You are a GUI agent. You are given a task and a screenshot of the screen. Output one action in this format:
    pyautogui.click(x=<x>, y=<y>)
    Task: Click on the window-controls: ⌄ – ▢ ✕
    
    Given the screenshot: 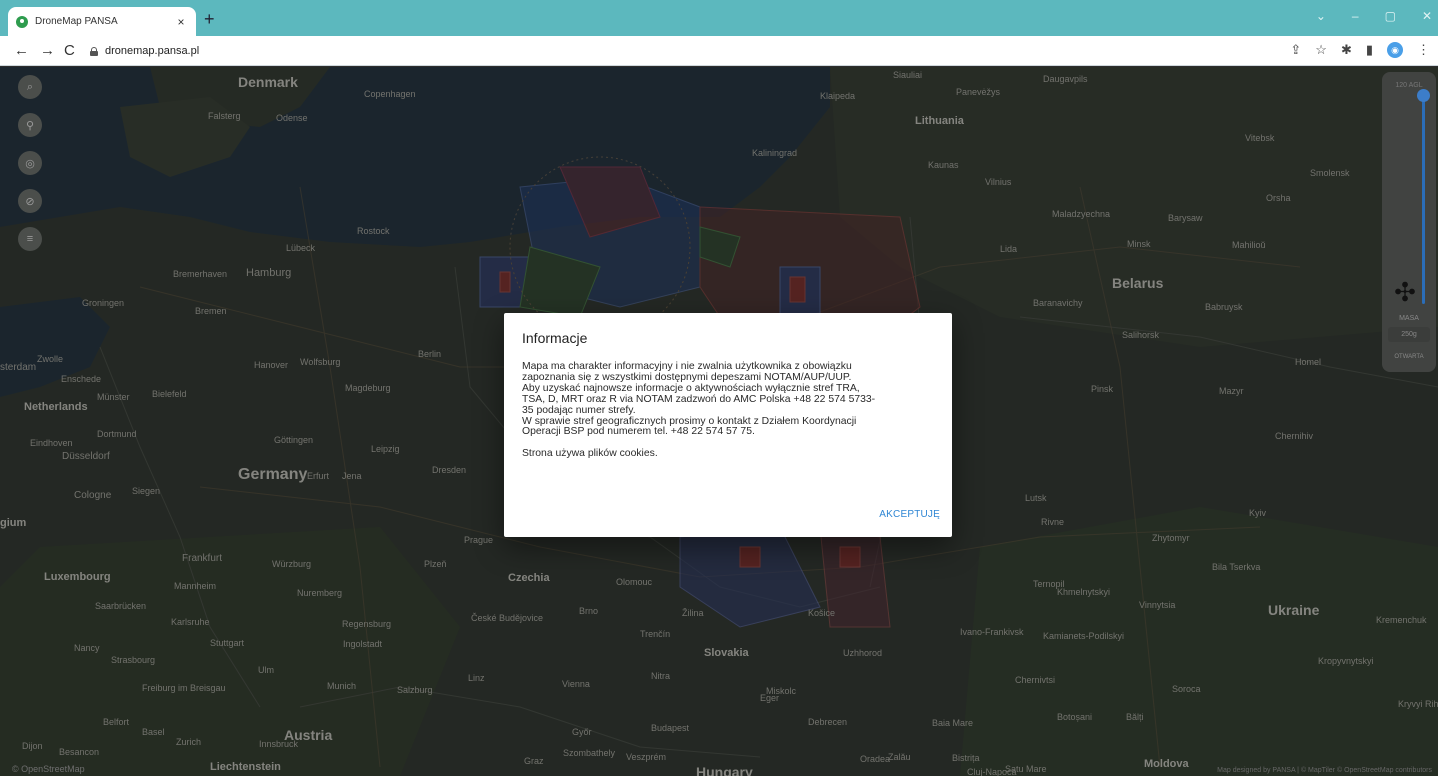 What is the action you would take?
    pyautogui.click(x=1374, y=16)
    